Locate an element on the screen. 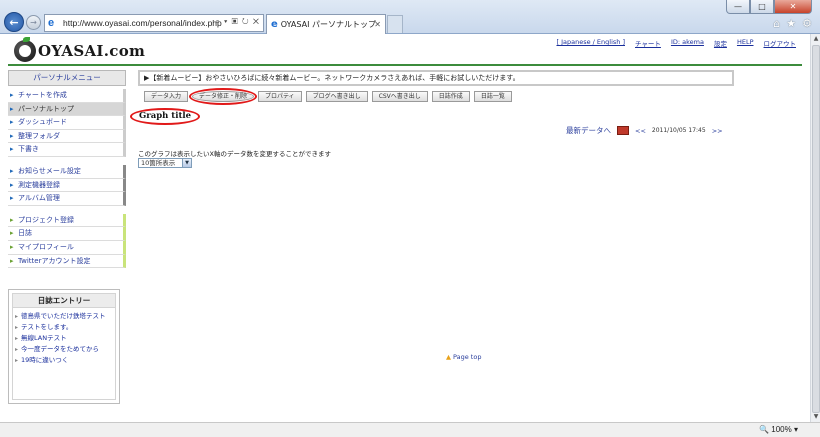 This screenshot has height=437, width=820. tab-close-icon: ✕ is located at coordinates (377, 24).